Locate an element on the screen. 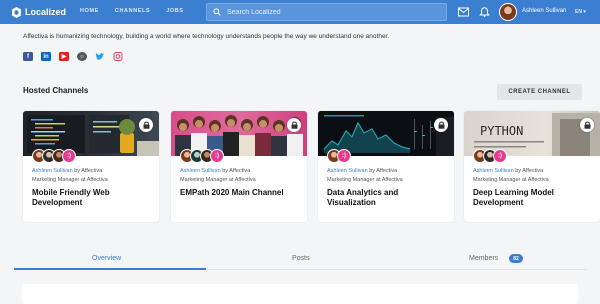  language-selector: EN ▾ is located at coordinates (580, 12).